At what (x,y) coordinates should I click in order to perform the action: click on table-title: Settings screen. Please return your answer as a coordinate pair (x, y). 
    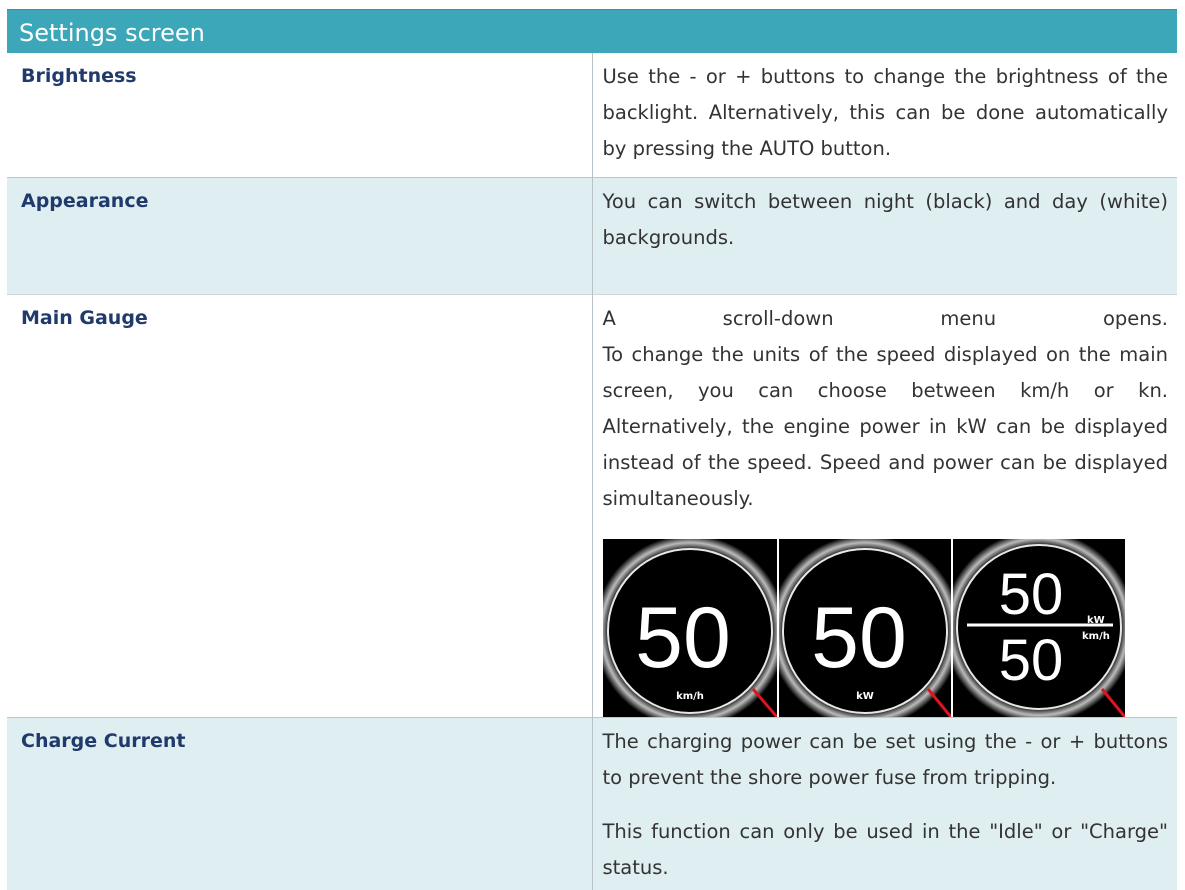
    Looking at the image, I should click on (592, 32).